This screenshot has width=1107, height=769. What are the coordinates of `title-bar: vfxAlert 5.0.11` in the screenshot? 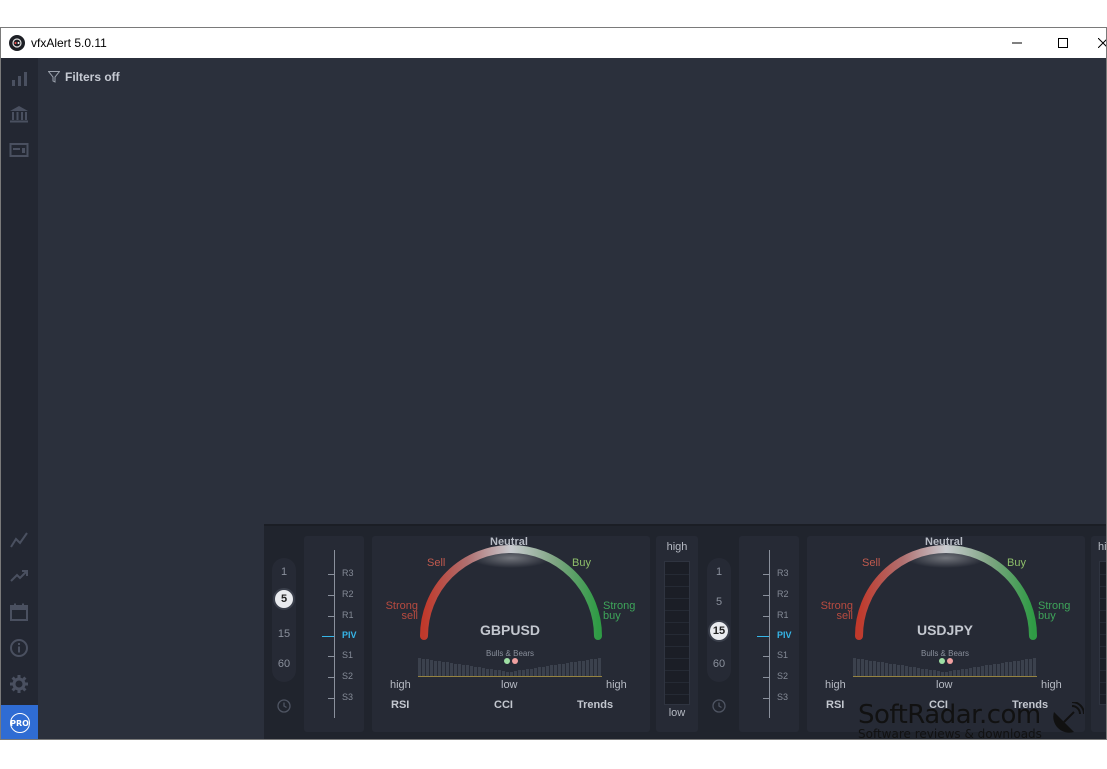 It's located at (553, 43).